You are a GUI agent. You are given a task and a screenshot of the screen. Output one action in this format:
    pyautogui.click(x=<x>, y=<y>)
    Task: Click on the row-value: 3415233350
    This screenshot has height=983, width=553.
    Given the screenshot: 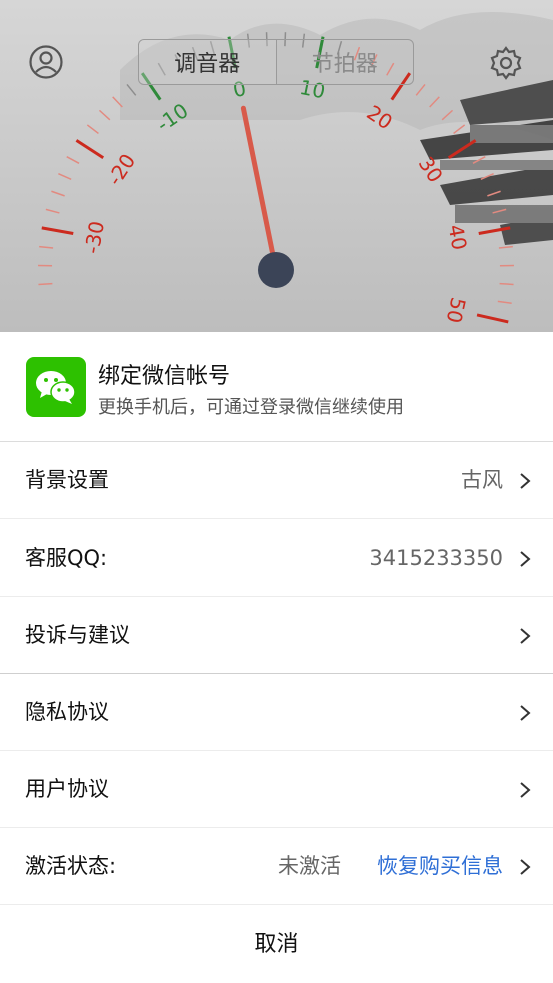 What is the action you would take?
    pyautogui.click(x=436, y=558)
    